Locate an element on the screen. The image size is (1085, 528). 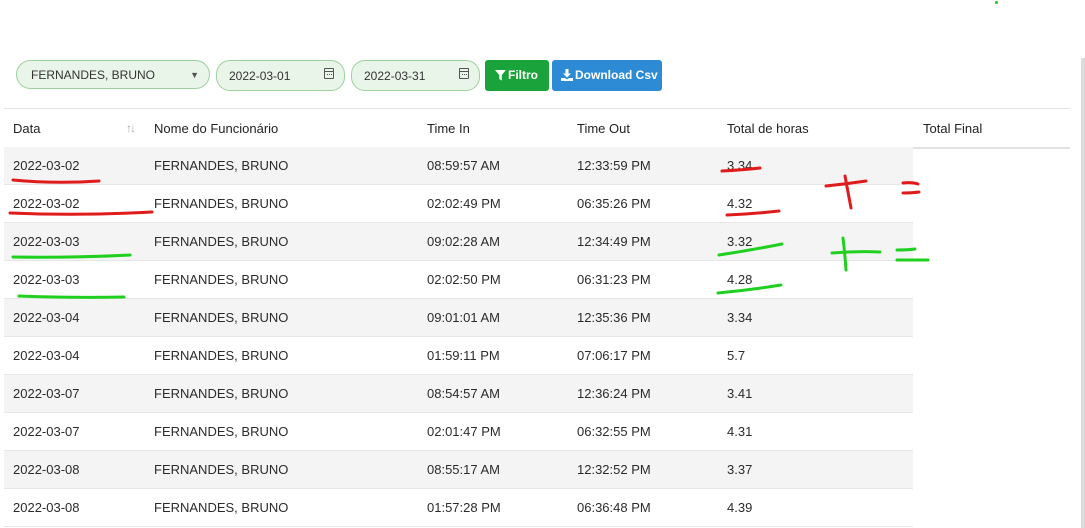
date-to-input: 2022-03-31 is located at coordinates (415, 75).